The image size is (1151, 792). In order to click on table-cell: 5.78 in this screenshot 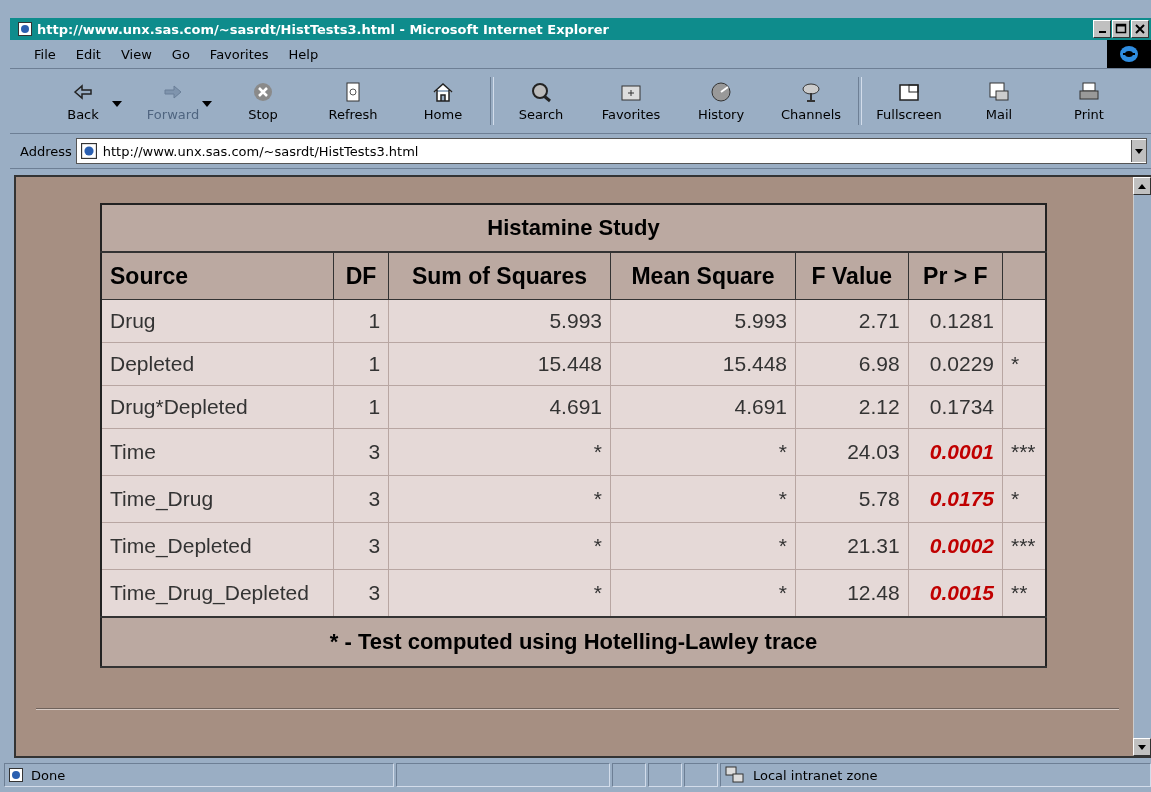, I will do `click(852, 499)`.